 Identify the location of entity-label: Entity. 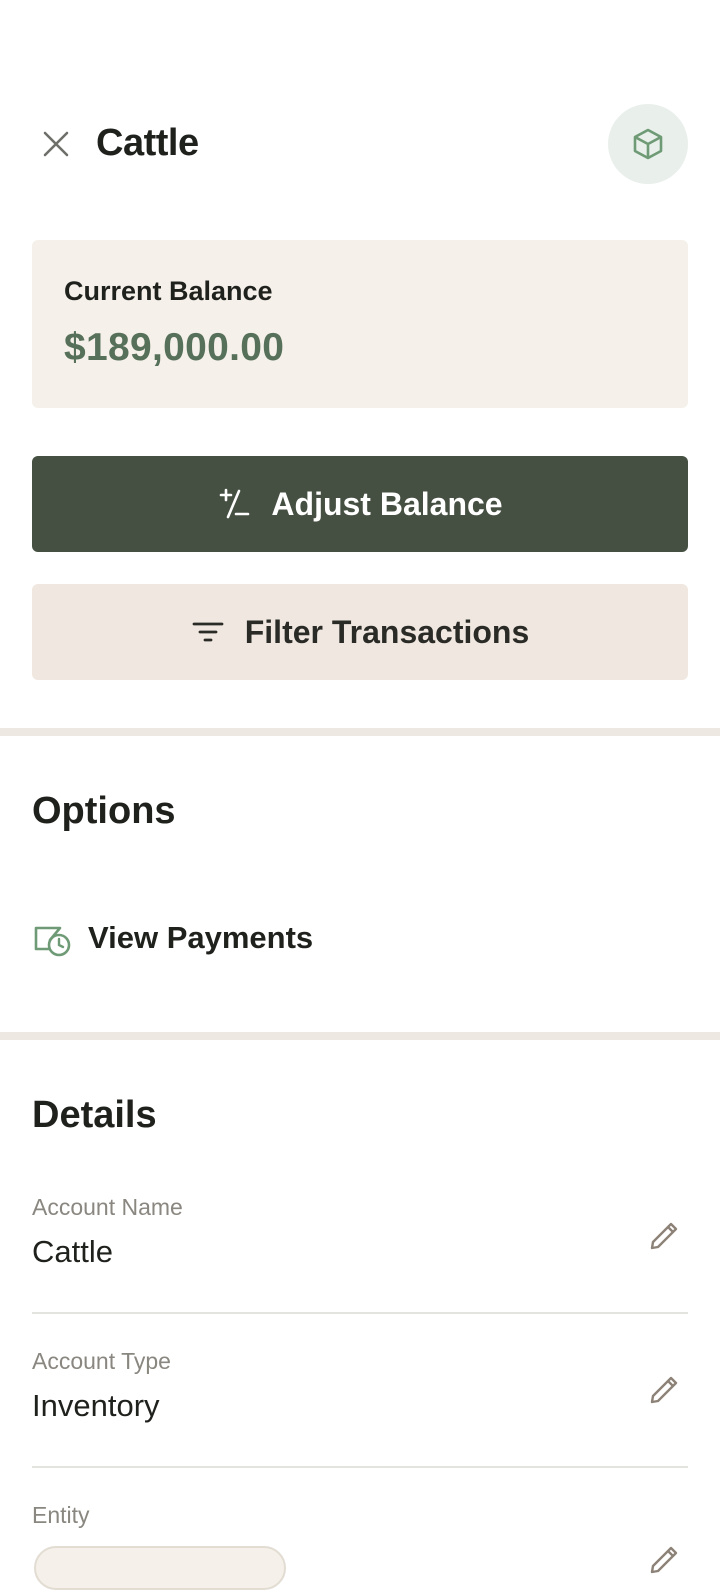
(61, 1515).